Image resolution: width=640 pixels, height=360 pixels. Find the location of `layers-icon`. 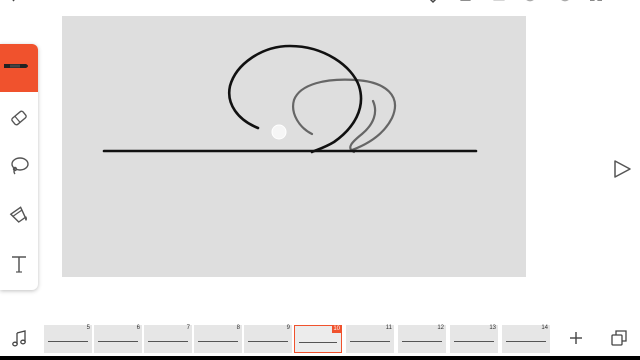

layers-icon is located at coordinates (466, 4).